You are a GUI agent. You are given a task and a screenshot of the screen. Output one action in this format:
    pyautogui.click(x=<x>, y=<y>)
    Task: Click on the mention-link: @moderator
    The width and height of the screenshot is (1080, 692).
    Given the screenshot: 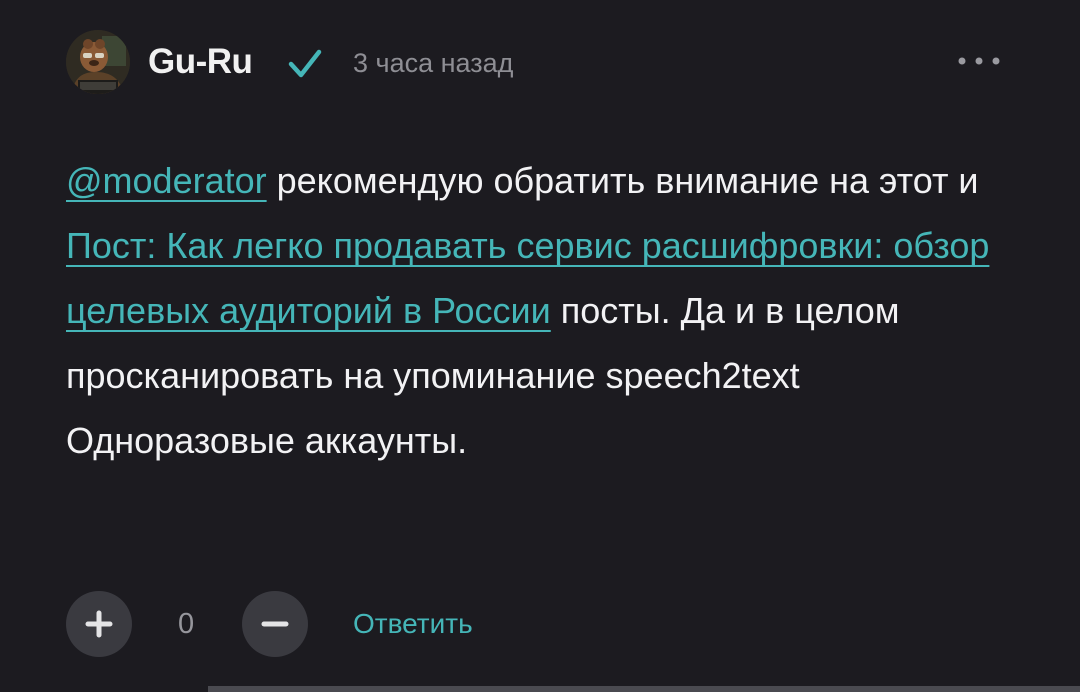 What is the action you would take?
    pyautogui.click(x=166, y=180)
    